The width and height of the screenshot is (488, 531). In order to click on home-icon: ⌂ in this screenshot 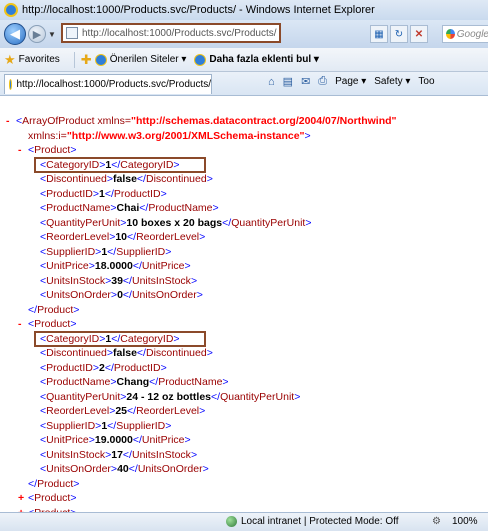, I will do `click(271, 82)`.